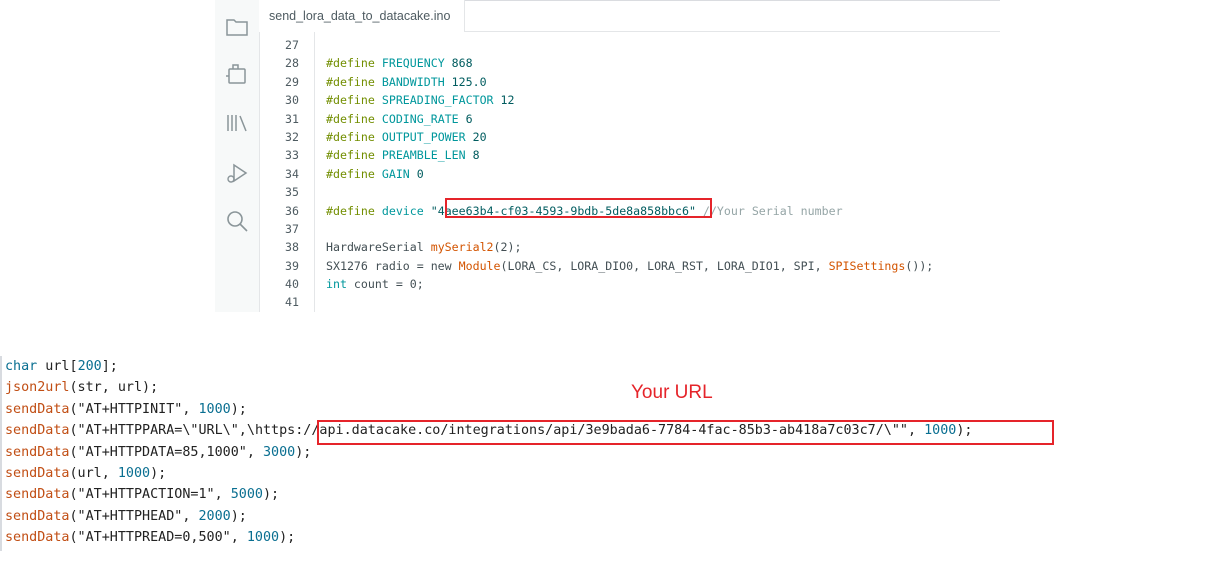 This screenshot has width=1217, height=566. I want to click on tabbar-divider, so click(732, 31).